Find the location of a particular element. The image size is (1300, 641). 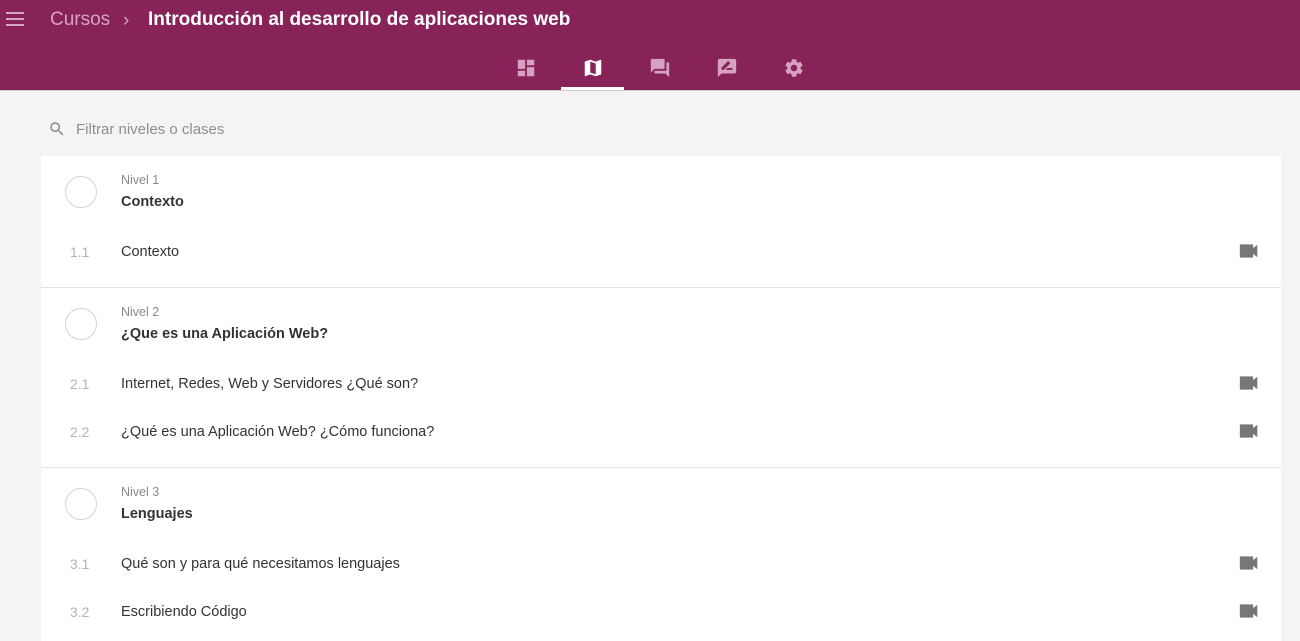

lesson-number: 2.1 is located at coordinates (80, 384).